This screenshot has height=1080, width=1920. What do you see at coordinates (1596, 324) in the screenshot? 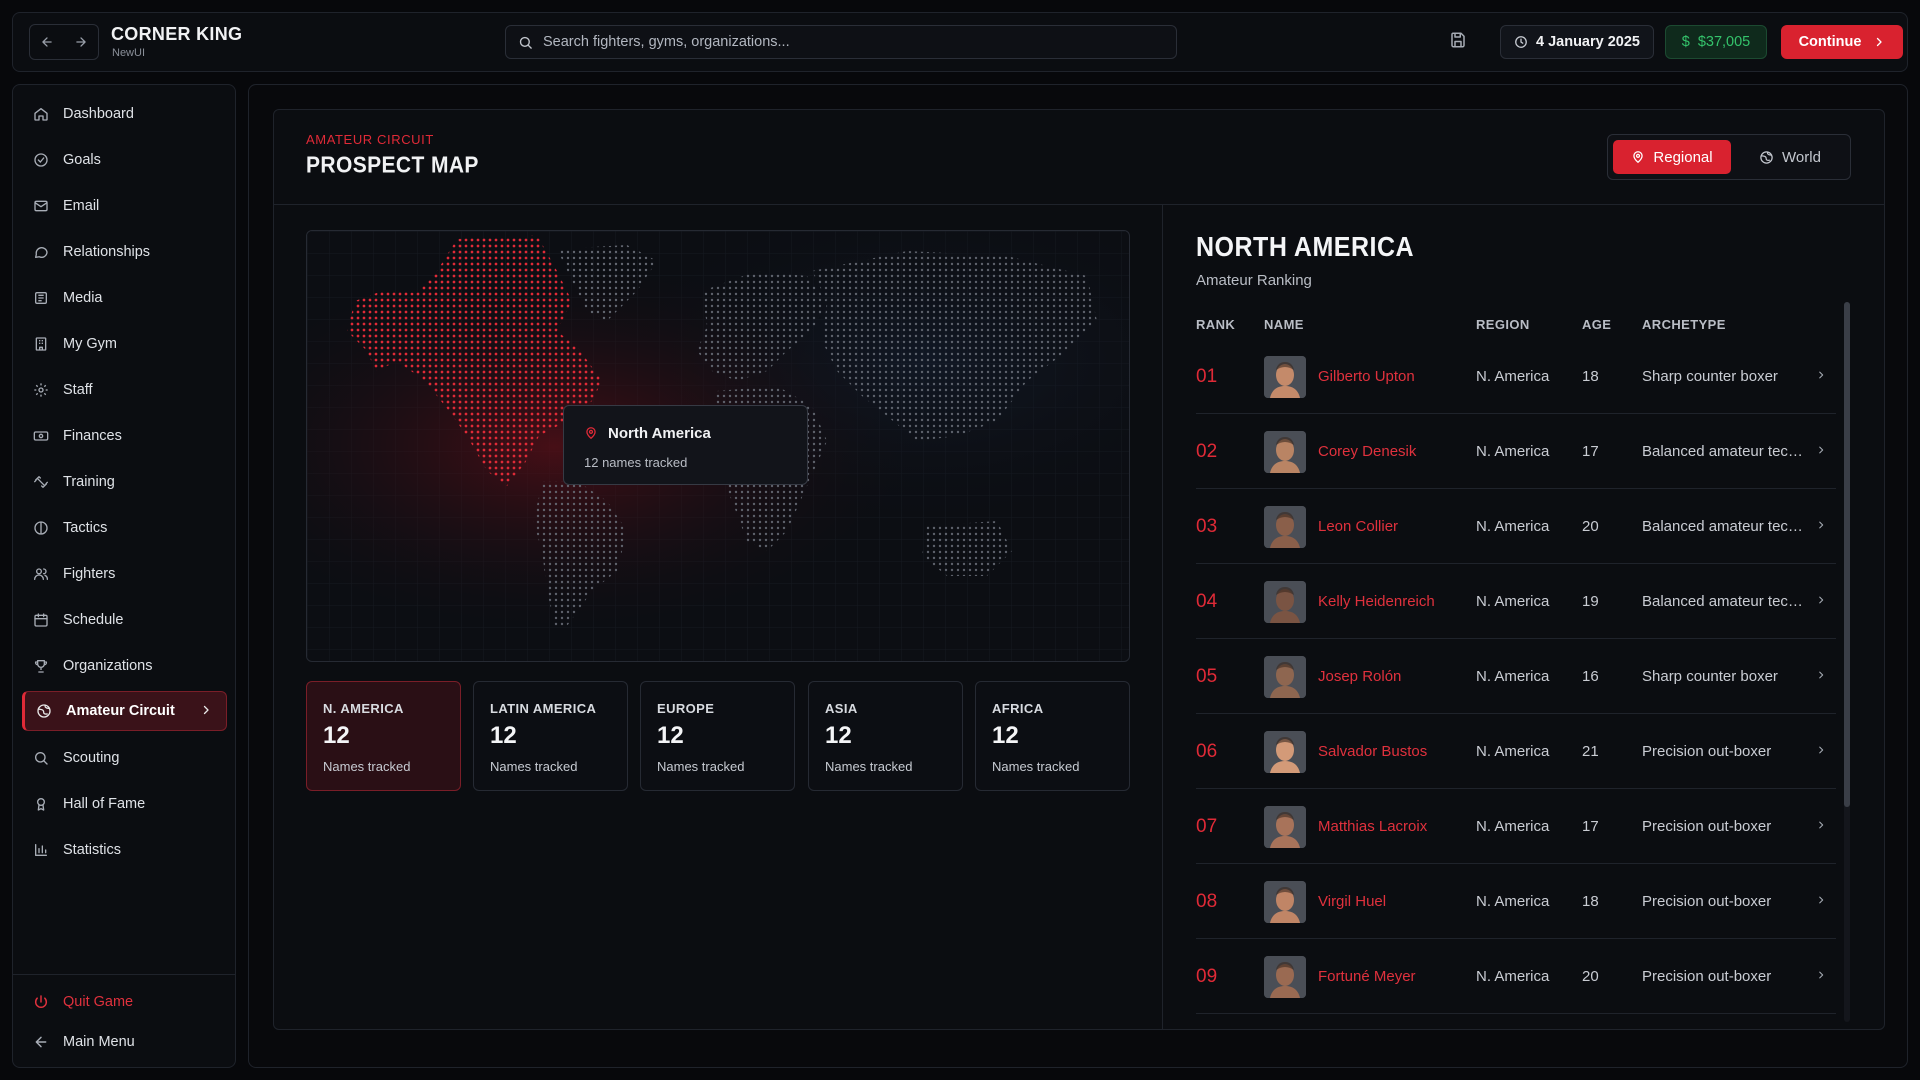
I see `column-header-age: AGE` at bounding box center [1596, 324].